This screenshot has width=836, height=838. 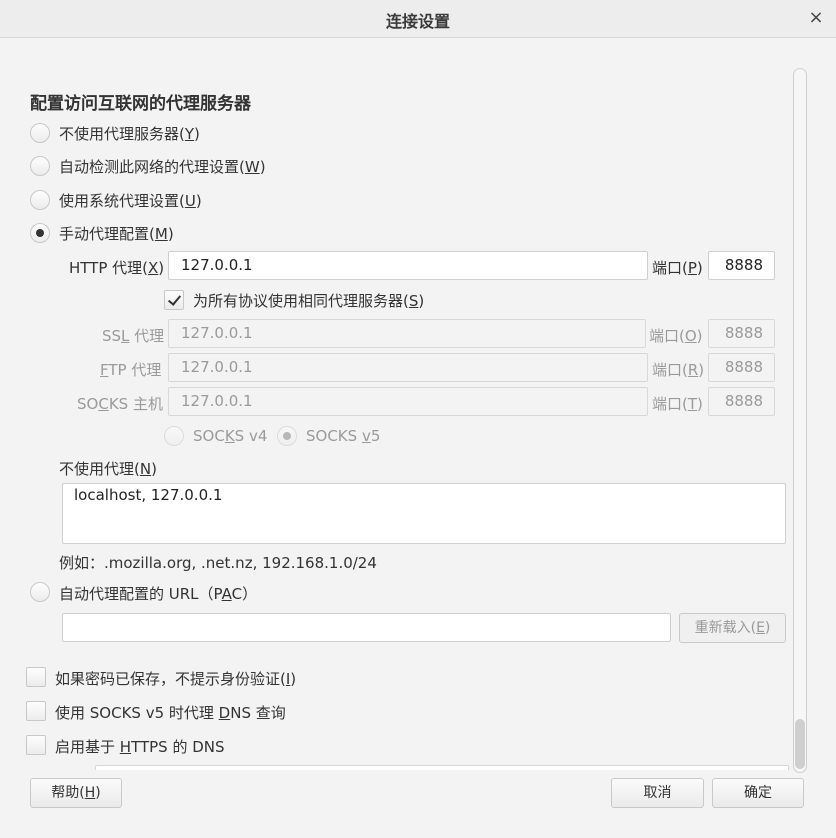 What do you see at coordinates (343, 436) in the screenshot?
I see `label-socks-v5: SOCKS v5` at bounding box center [343, 436].